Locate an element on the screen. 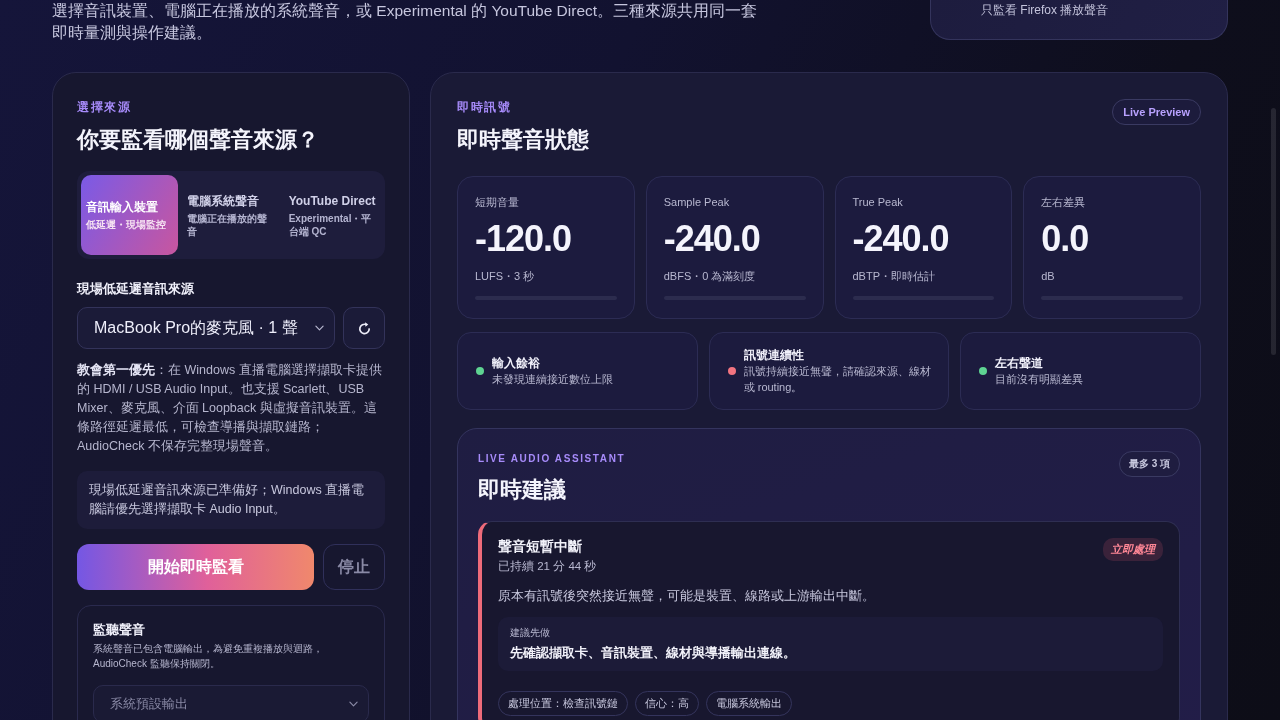  source-tab: 音訊輸入裝置 低延遲・現場監控 is located at coordinates (130, 215).